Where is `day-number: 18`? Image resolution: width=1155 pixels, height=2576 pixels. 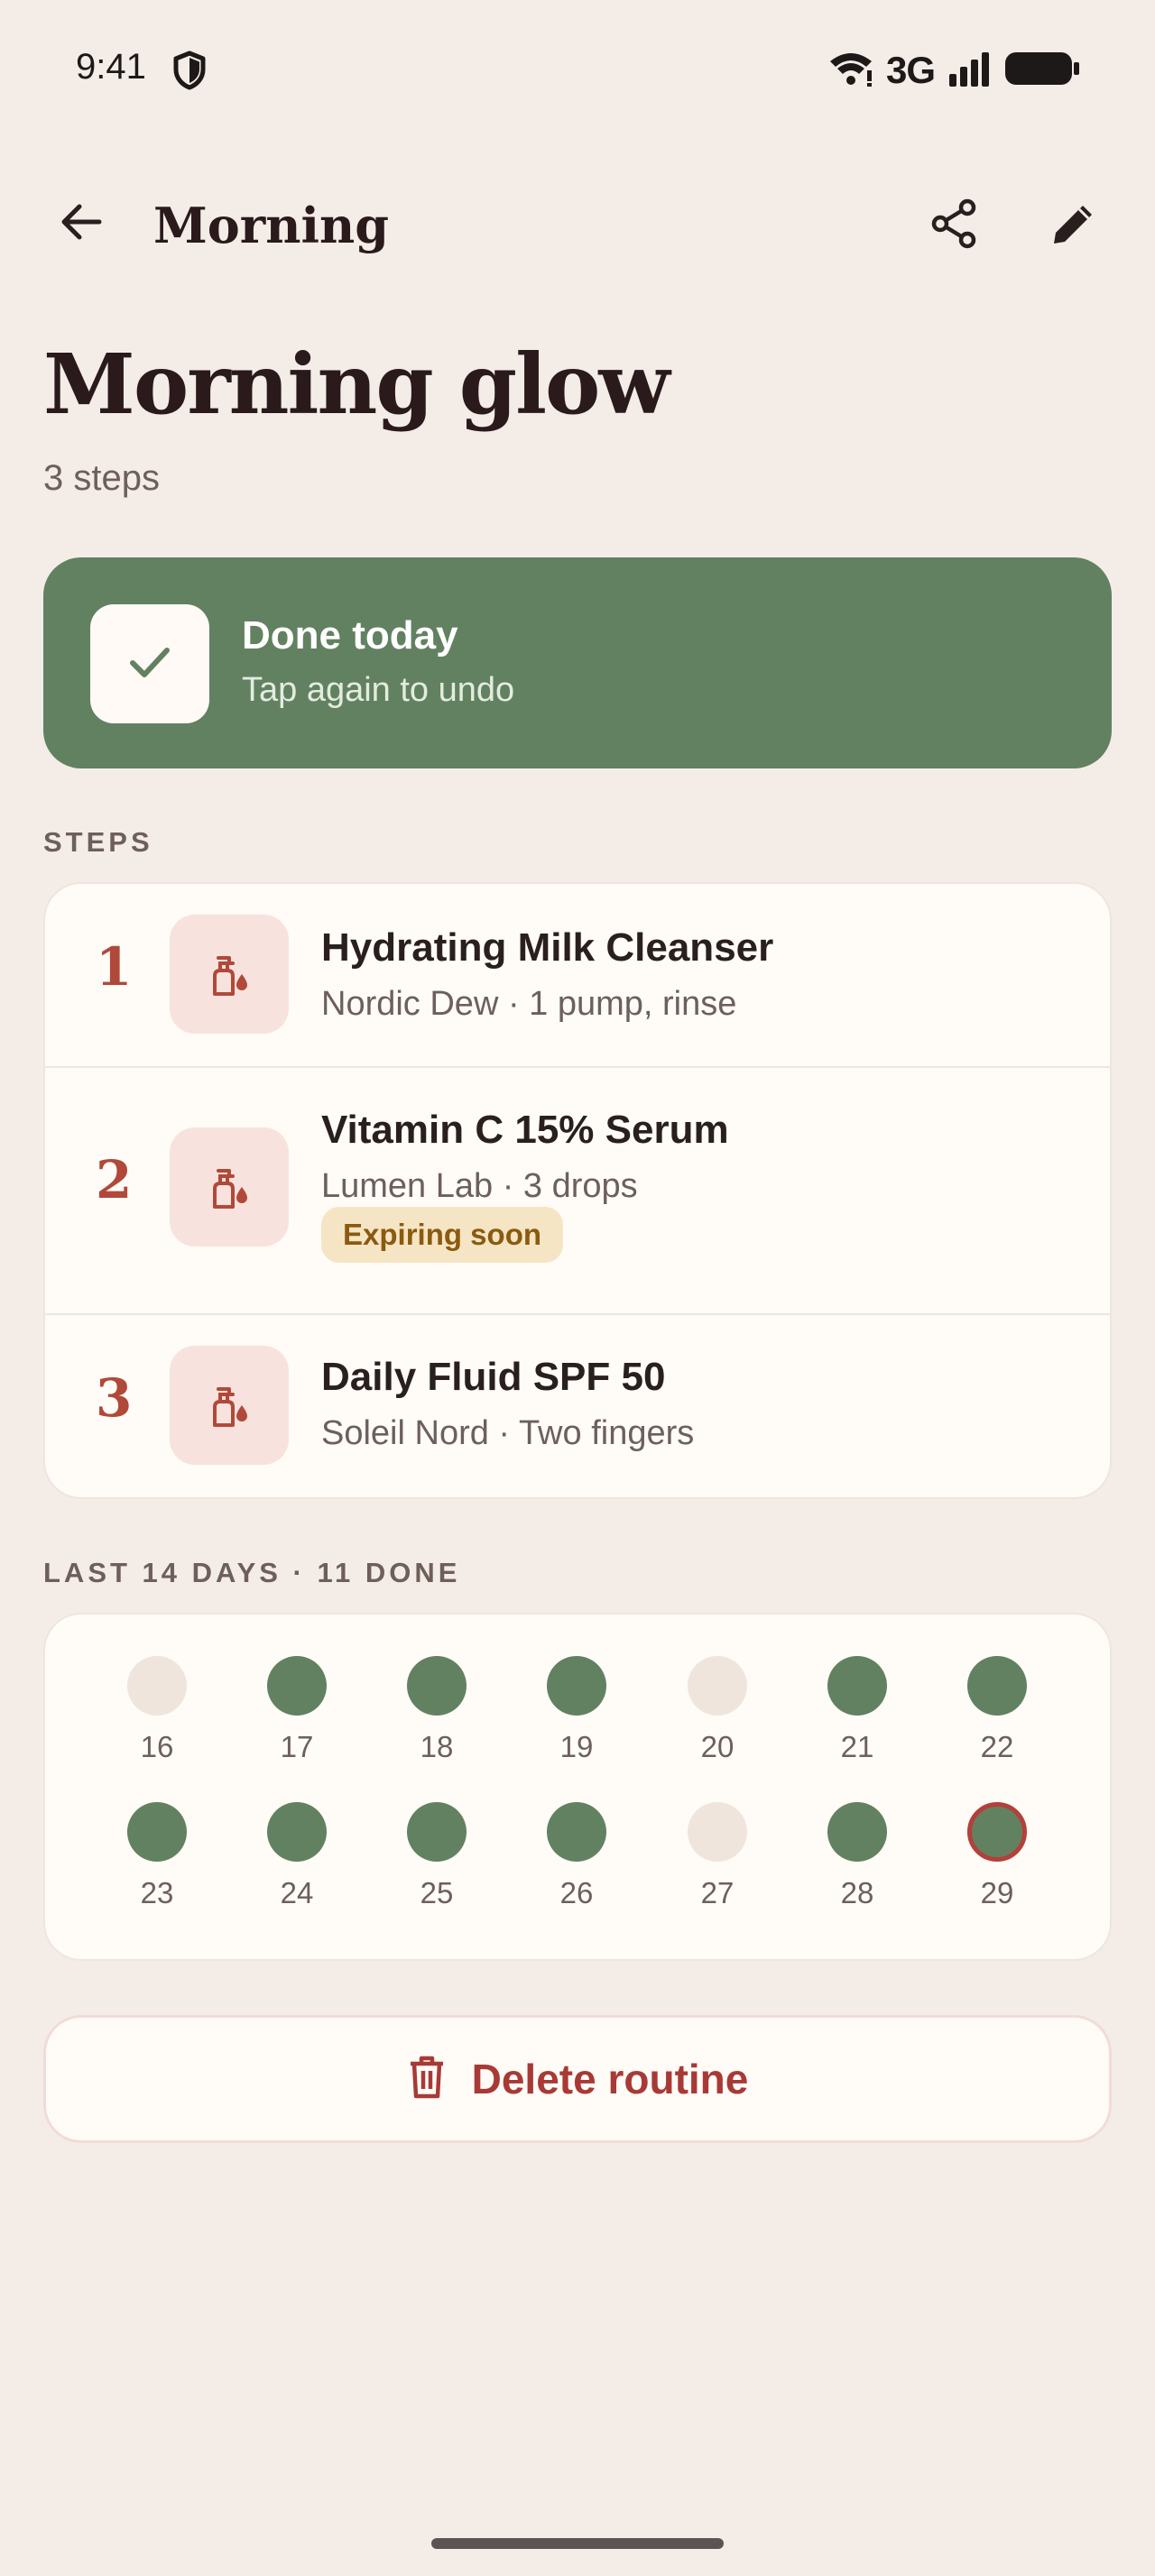 day-number: 18 is located at coordinates (437, 1747).